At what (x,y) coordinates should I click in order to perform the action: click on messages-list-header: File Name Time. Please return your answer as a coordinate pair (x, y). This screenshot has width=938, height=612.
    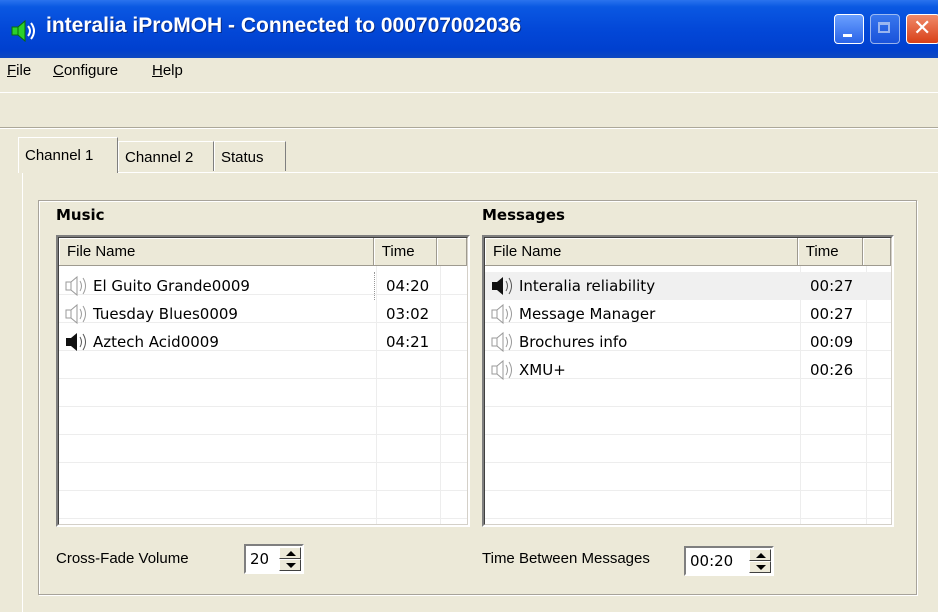
    Looking at the image, I should click on (688, 252).